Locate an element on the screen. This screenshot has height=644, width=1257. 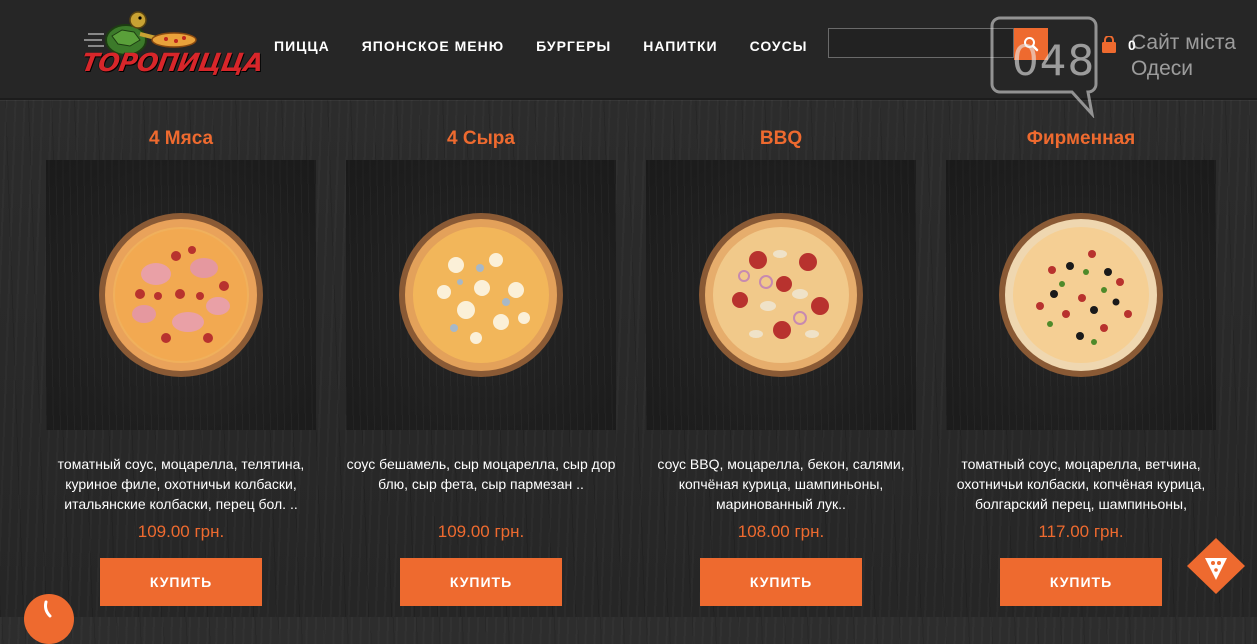
product-name: Фирменная is located at coordinates (1081, 139).